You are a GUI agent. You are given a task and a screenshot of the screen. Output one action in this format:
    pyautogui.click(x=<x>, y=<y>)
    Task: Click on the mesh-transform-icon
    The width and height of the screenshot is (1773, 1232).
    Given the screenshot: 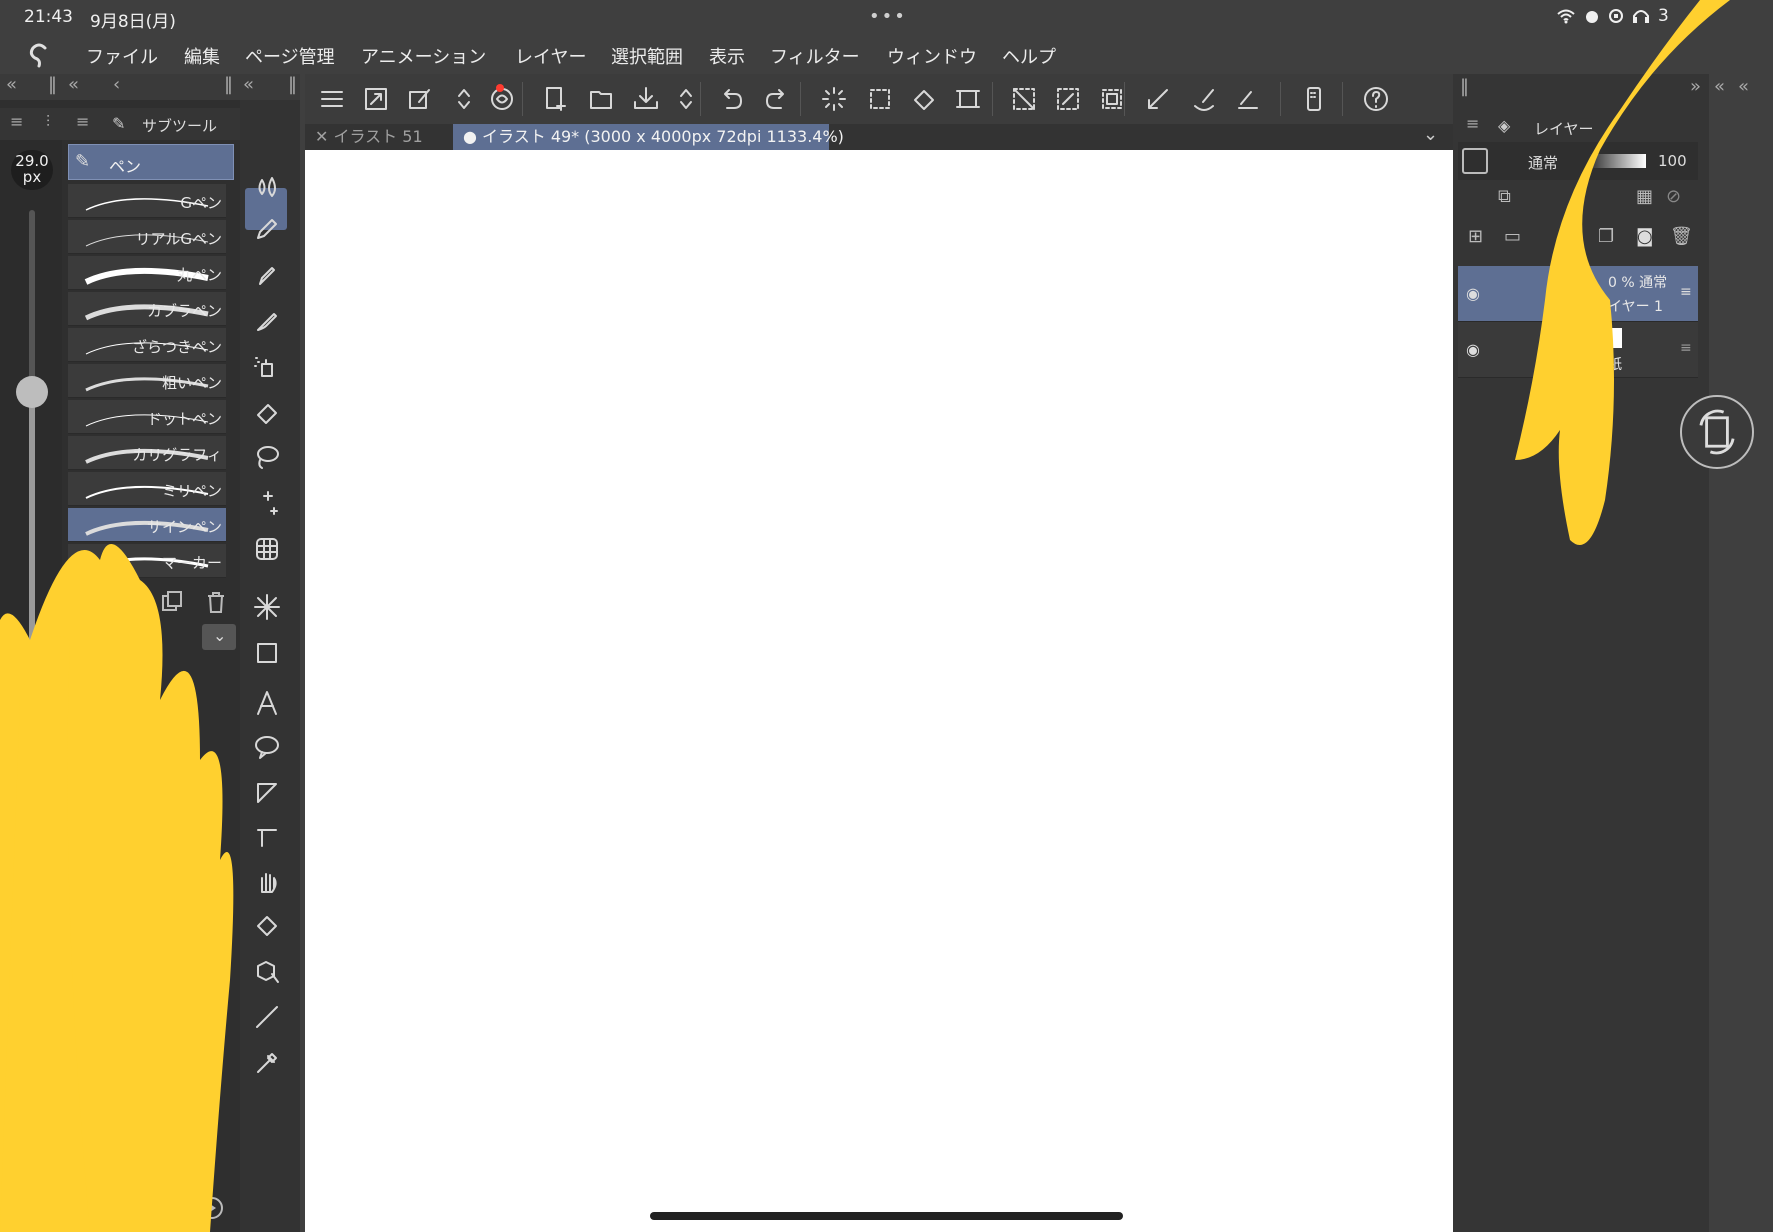 What is the action you would take?
    pyautogui.click(x=267, y=549)
    